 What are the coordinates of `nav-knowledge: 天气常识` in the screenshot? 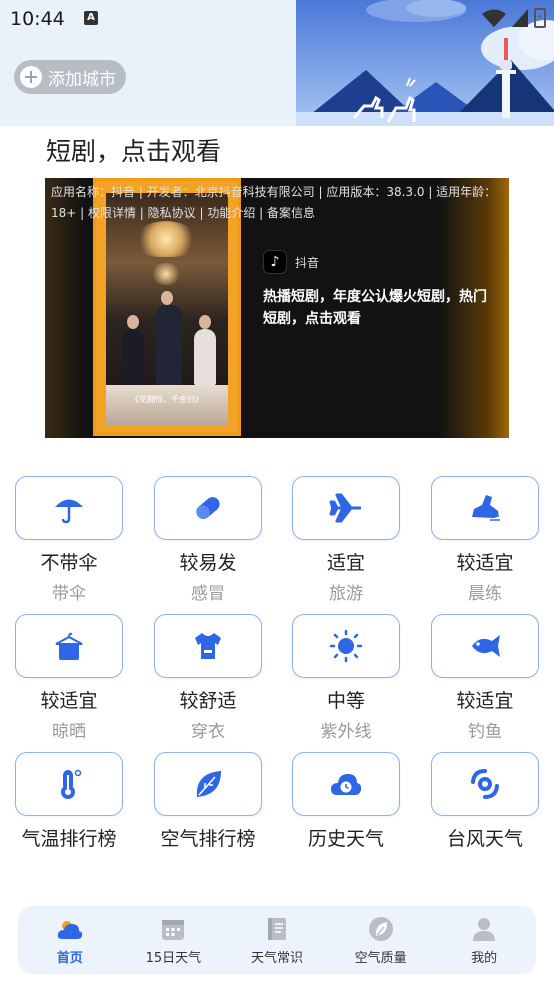 It's located at (277, 940).